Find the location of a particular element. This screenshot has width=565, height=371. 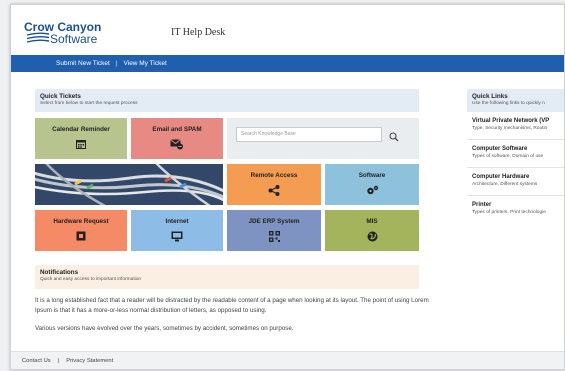

email-spam-icon is located at coordinates (177, 145).